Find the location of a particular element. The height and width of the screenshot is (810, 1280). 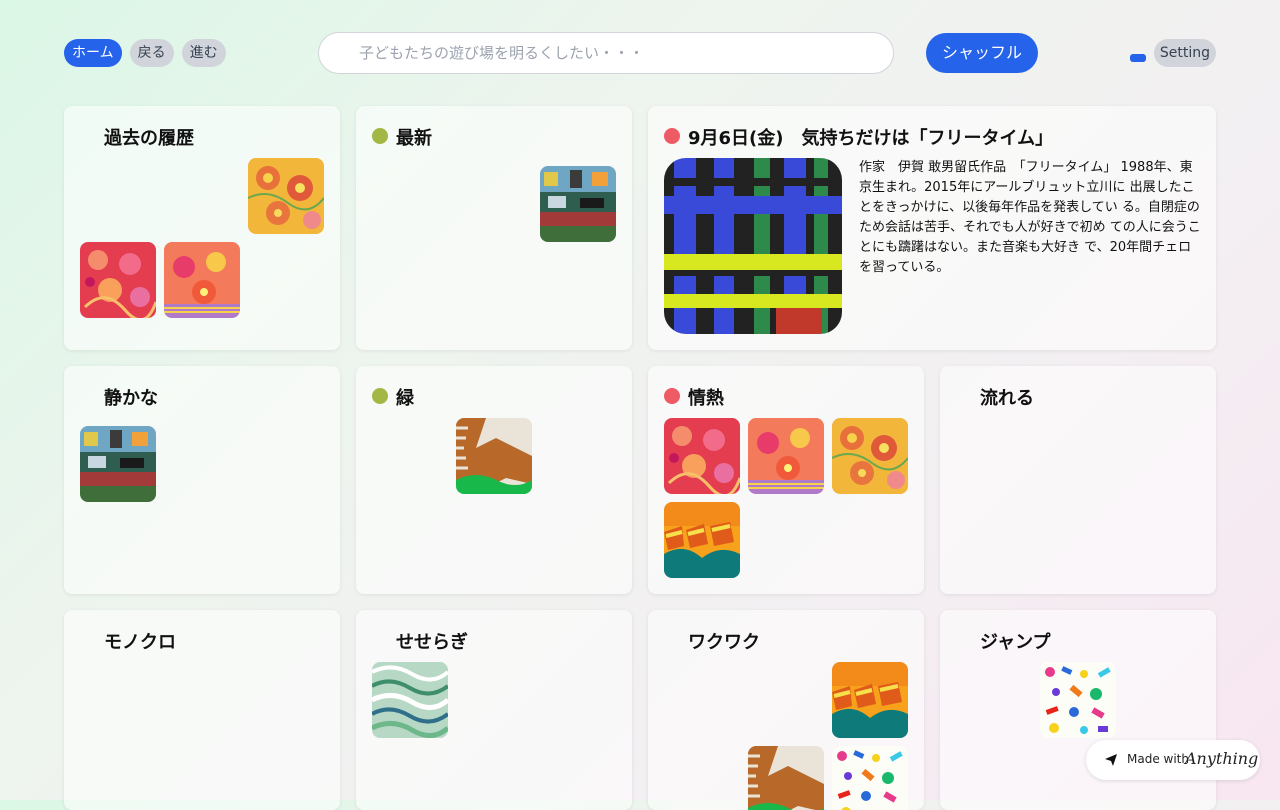

card-mono: モノクロ is located at coordinates (202, 710).